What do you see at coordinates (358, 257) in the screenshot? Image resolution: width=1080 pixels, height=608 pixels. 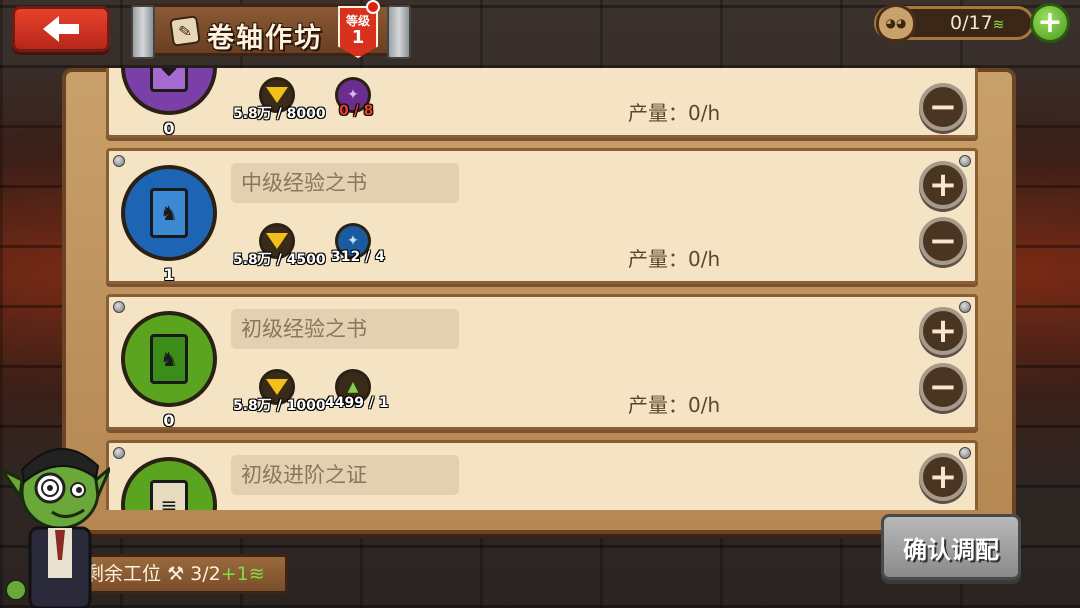 I see `crystal-cost: 312 / 4` at bounding box center [358, 257].